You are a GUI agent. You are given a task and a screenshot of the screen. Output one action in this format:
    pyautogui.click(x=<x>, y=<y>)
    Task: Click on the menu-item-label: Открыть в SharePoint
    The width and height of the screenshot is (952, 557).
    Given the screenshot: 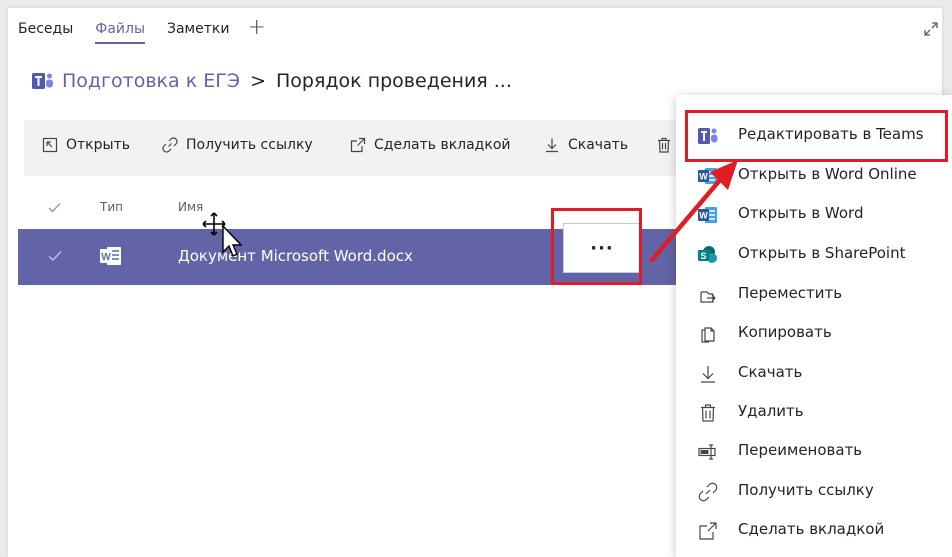 What is the action you would take?
    pyautogui.click(x=822, y=253)
    